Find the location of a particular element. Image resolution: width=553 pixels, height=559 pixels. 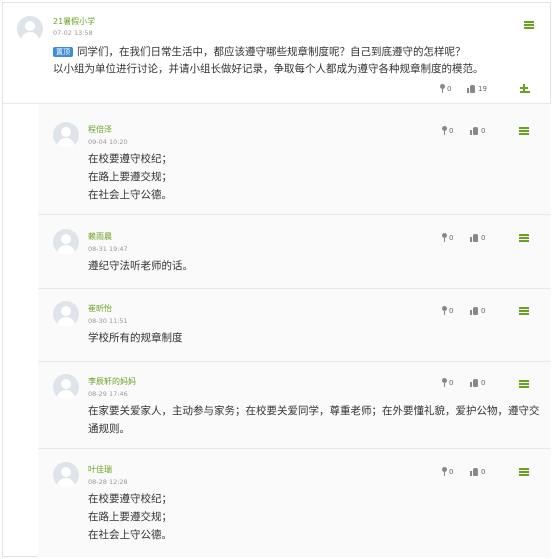

reply-time: 08-31 19:47 is located at coordinates (108, 249).